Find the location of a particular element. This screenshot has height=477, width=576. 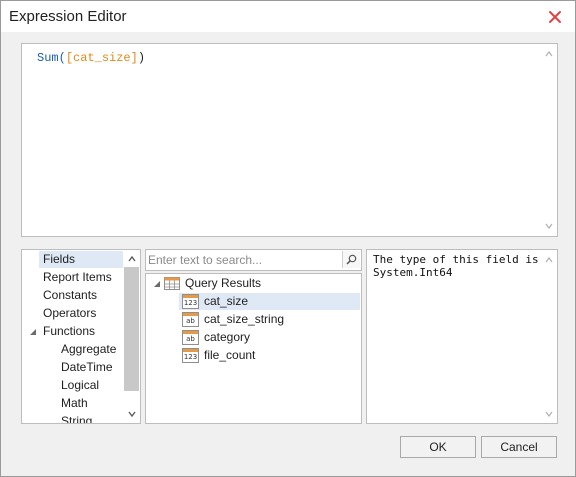

tree-root-query-results: Query Results is located at coordinates (223, 283).